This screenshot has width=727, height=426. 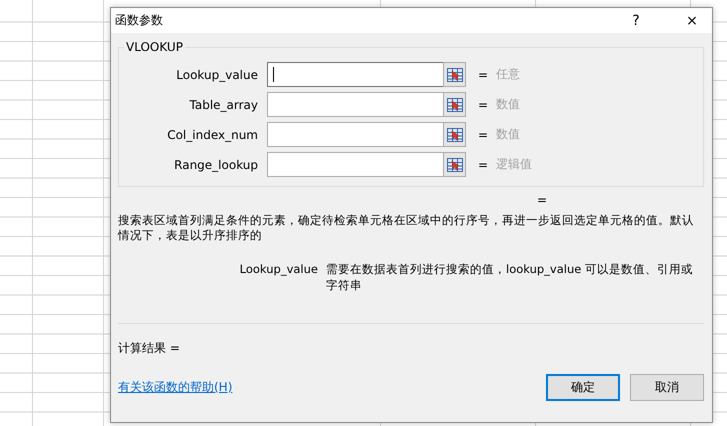 I want to click on argument-description: 需要在数据表首列进行搜索的值，lookup_value 可以是数值、引用或字符串, so click(x=510, y=277).